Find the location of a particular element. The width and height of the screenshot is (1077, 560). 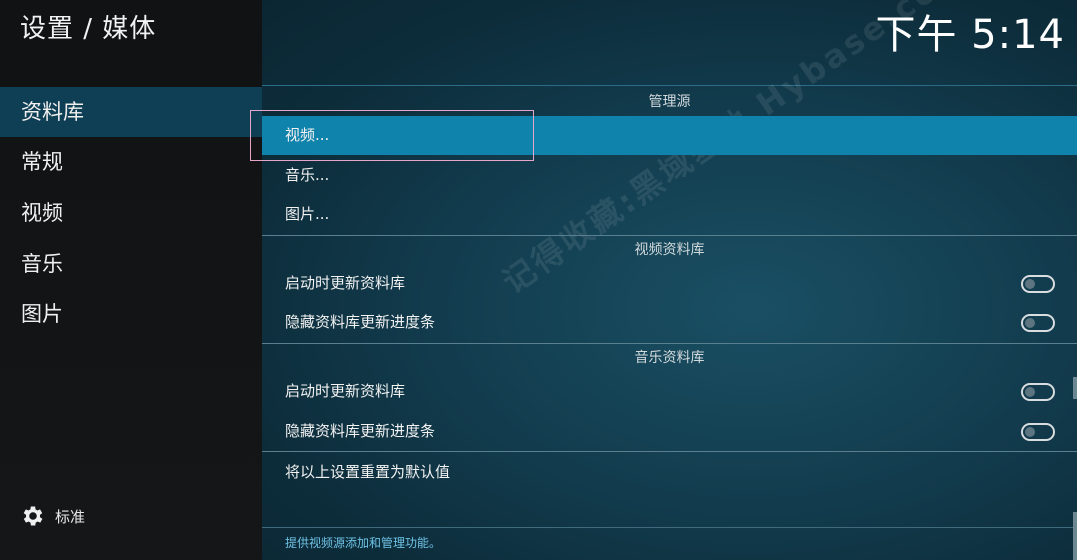

help-text: 提供视频源添加和管理功能。 is located at coordinates (363, 543).